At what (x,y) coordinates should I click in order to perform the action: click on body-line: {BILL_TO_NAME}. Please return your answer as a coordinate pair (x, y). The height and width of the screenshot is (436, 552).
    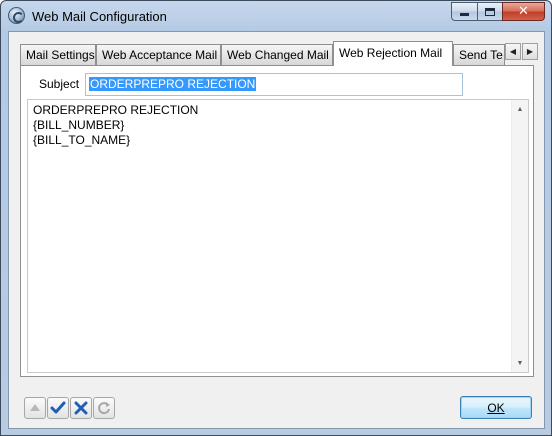
    Looking at the image, I should click on (82, 140).